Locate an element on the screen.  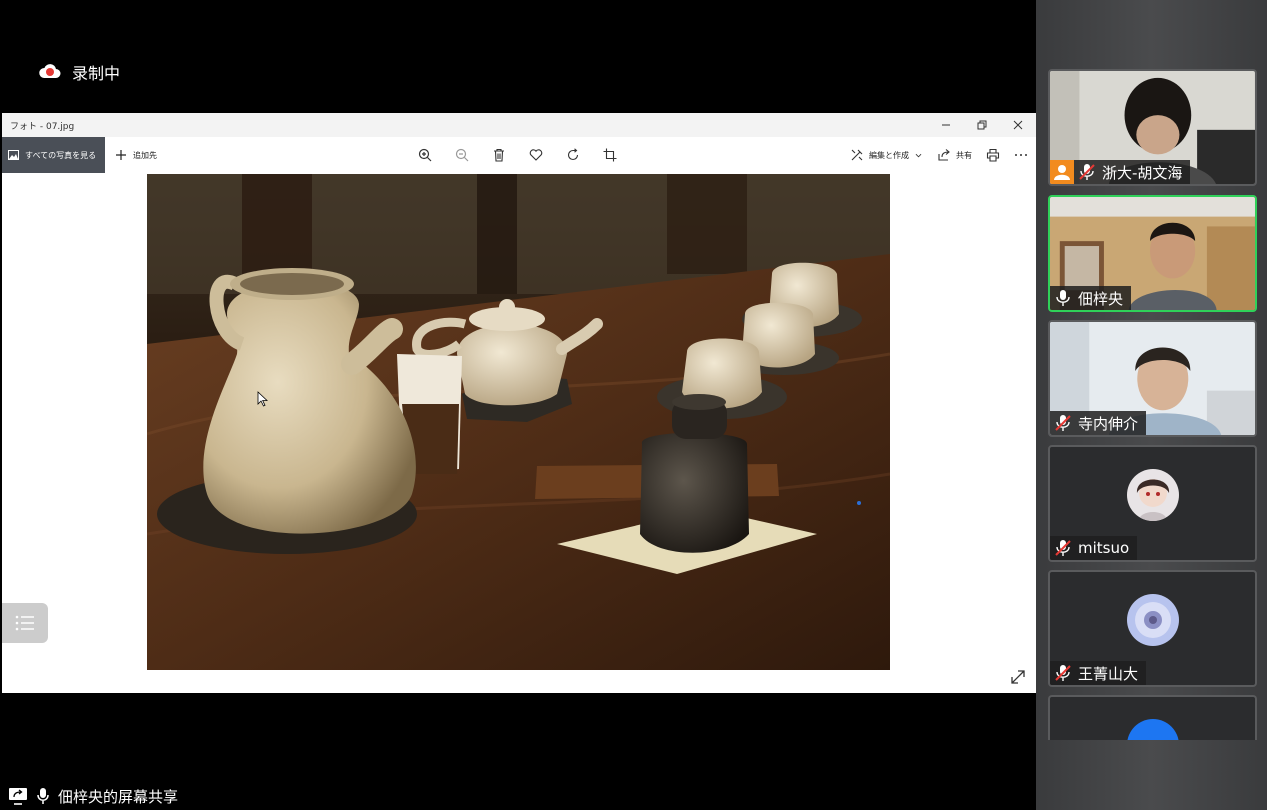
host-badge is located at coordinates (1062, 172).